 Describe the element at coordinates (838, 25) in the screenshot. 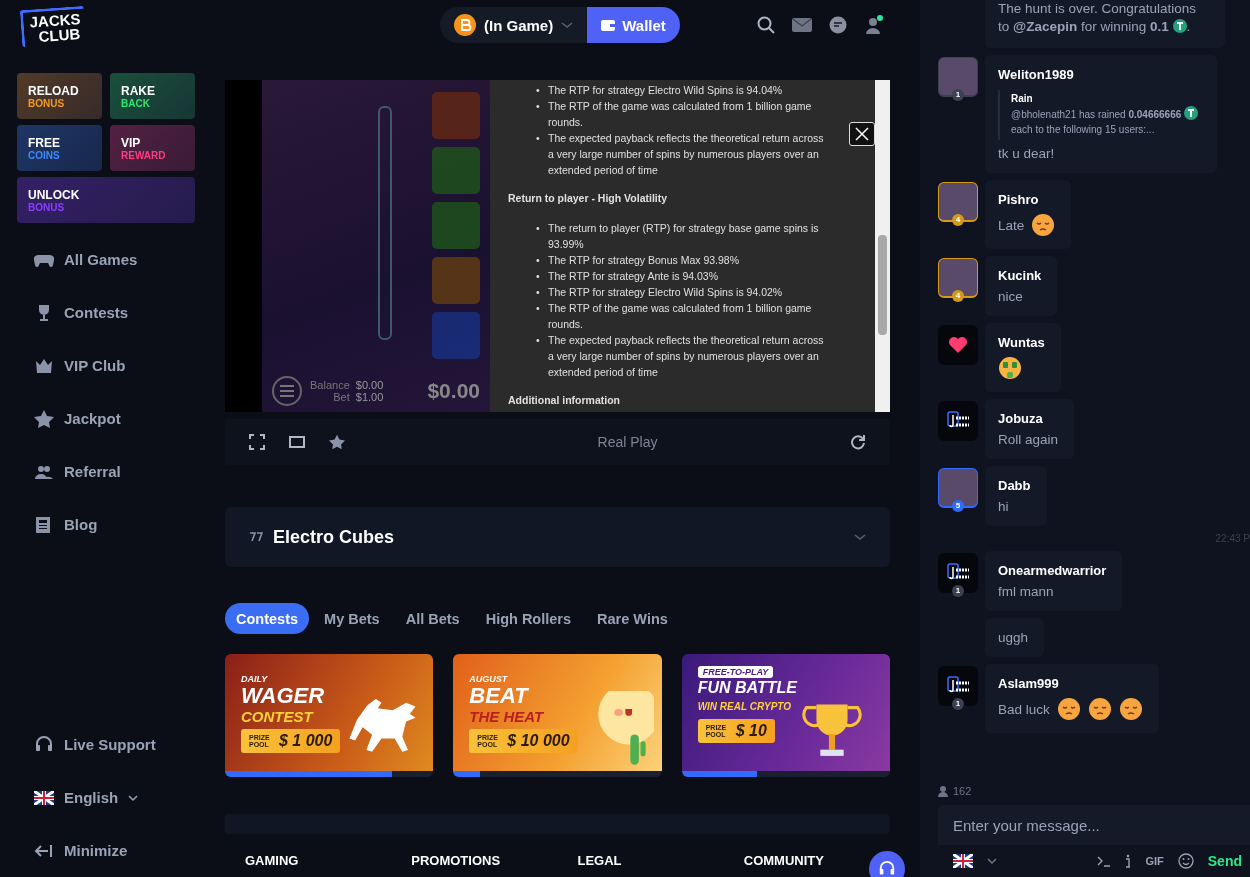

I see `chat-bubble-icon` at that location.